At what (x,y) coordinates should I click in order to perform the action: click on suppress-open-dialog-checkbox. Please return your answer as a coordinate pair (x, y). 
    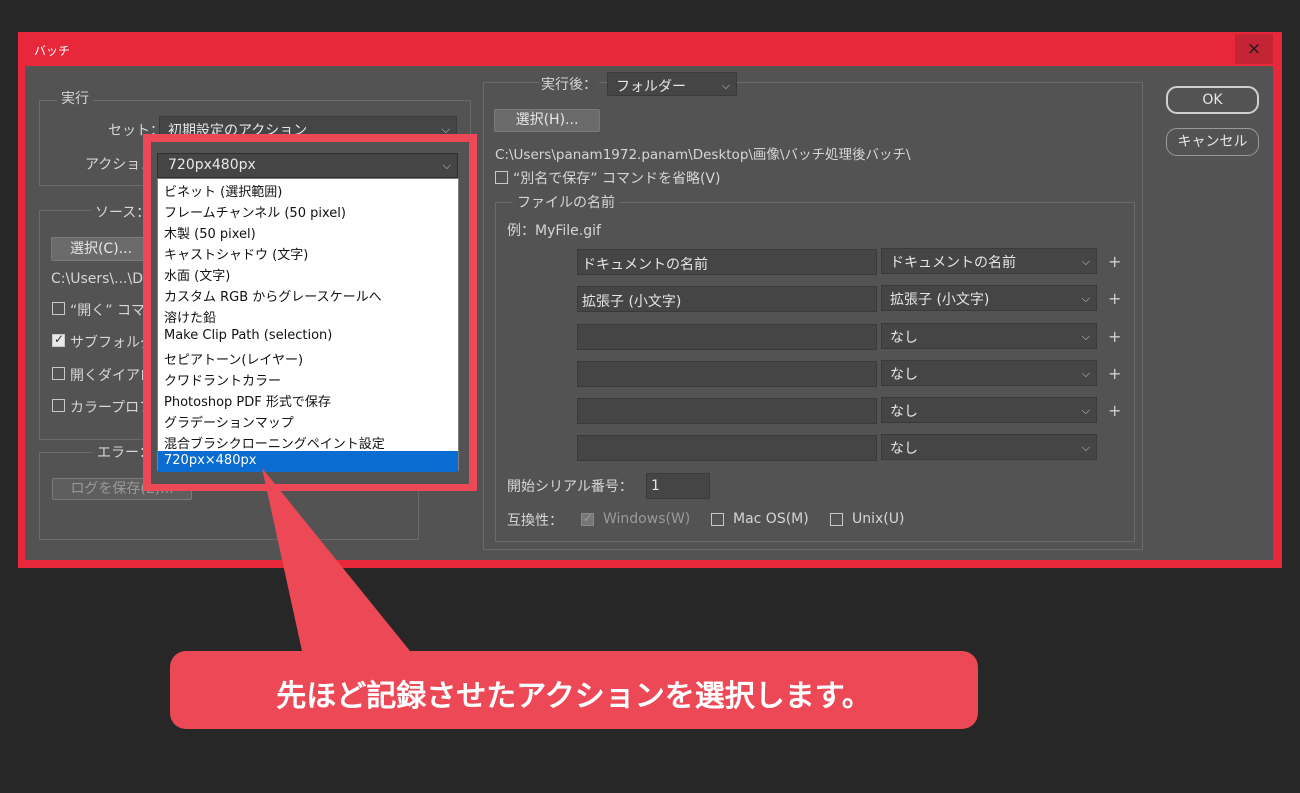
    Looking at the image, I should click on (58, 373).